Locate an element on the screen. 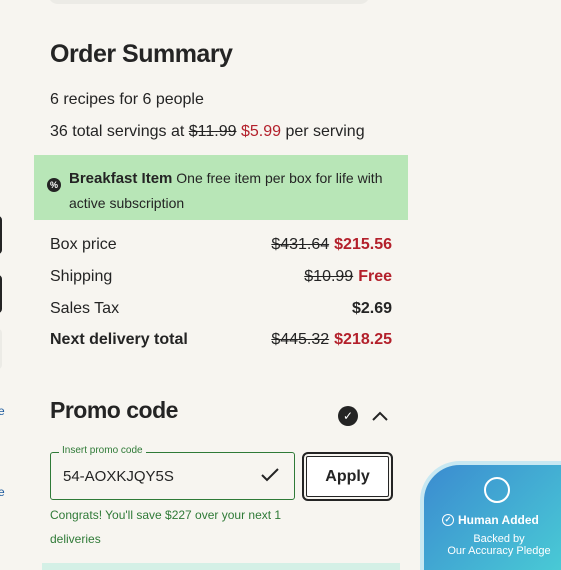  servings-prefix: 36 total servings at is located at coordinates (117, 131).